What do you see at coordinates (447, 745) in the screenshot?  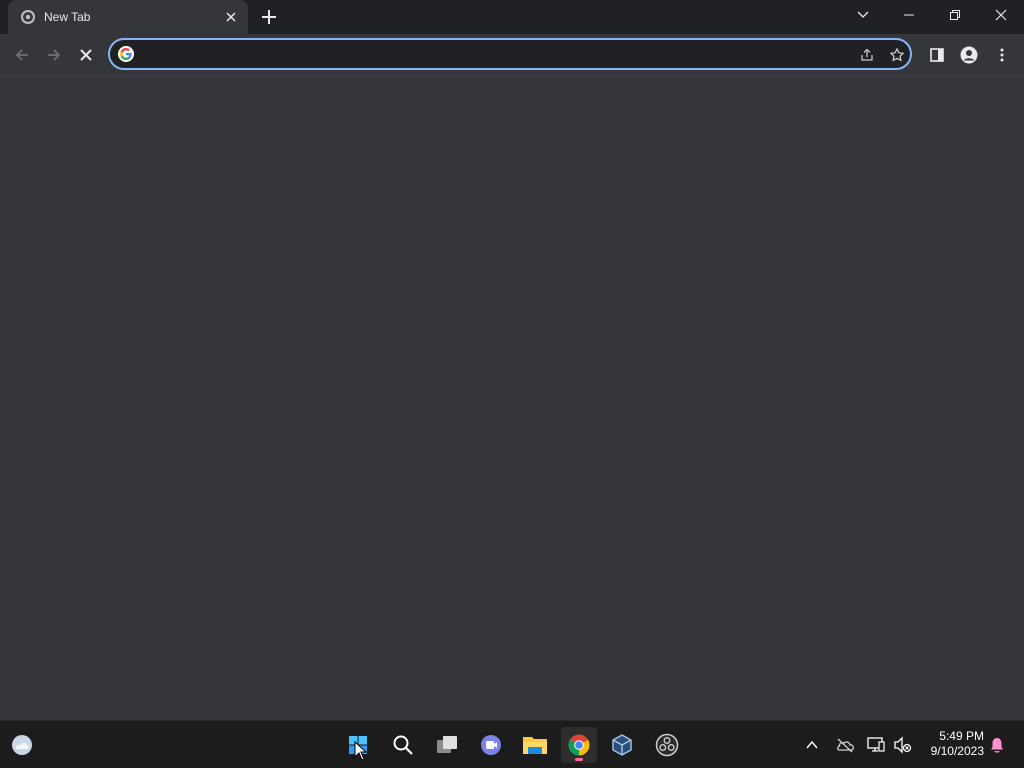 I see `task-view-icon` at bounding box center [447, 745].